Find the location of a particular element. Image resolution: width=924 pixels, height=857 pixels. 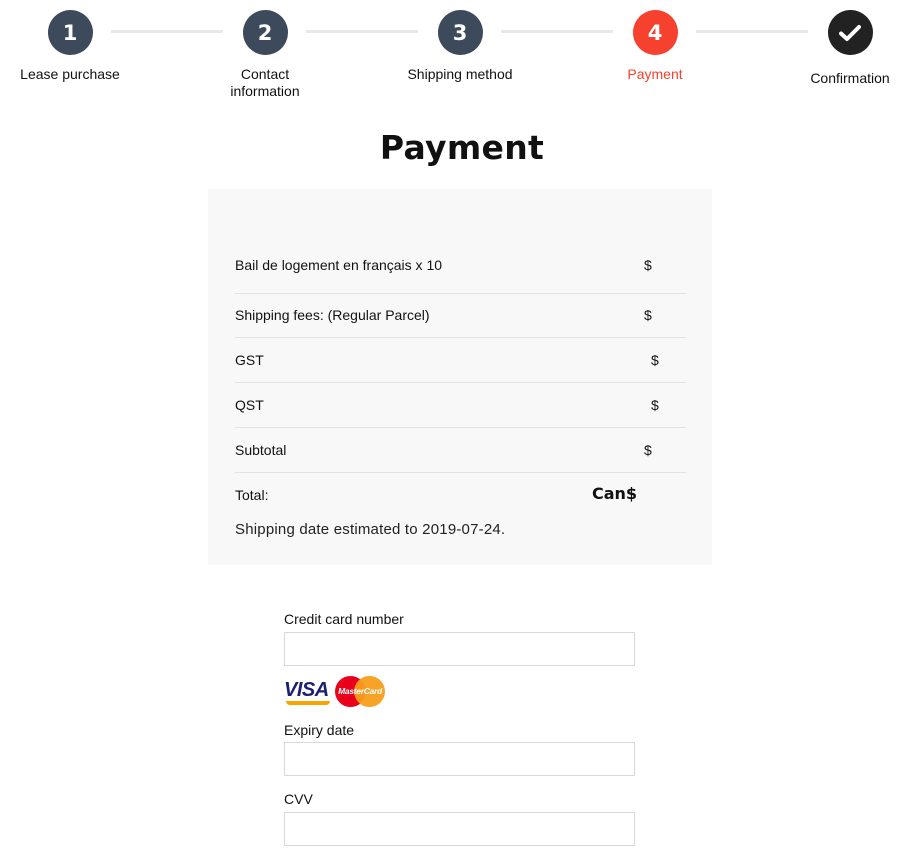

step-shipping-method: 3 Shipping method is located at coordinates (460, 46).